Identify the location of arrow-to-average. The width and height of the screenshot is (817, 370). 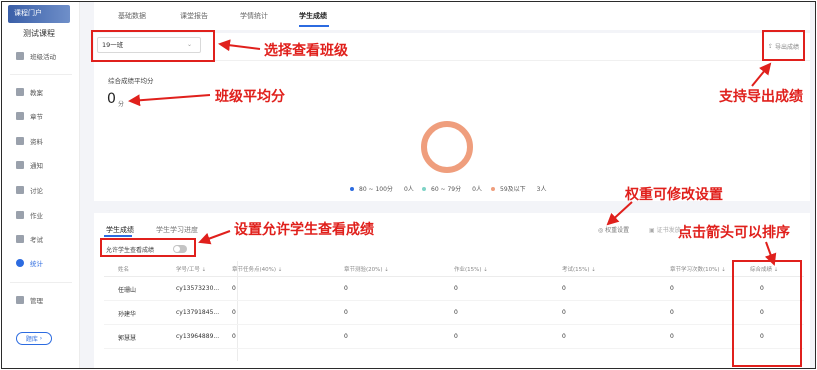
(169, 100).